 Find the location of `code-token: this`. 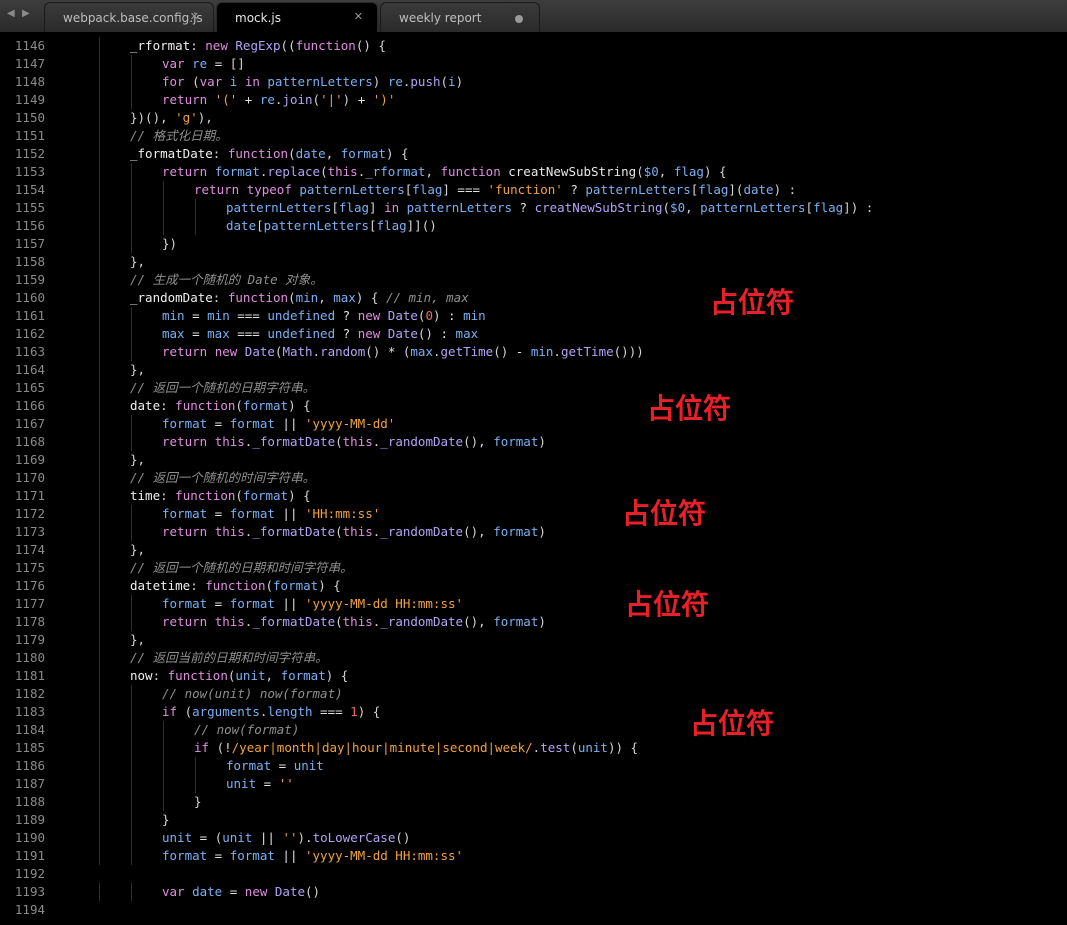

code-token: this is located at coordinates (357, 621).